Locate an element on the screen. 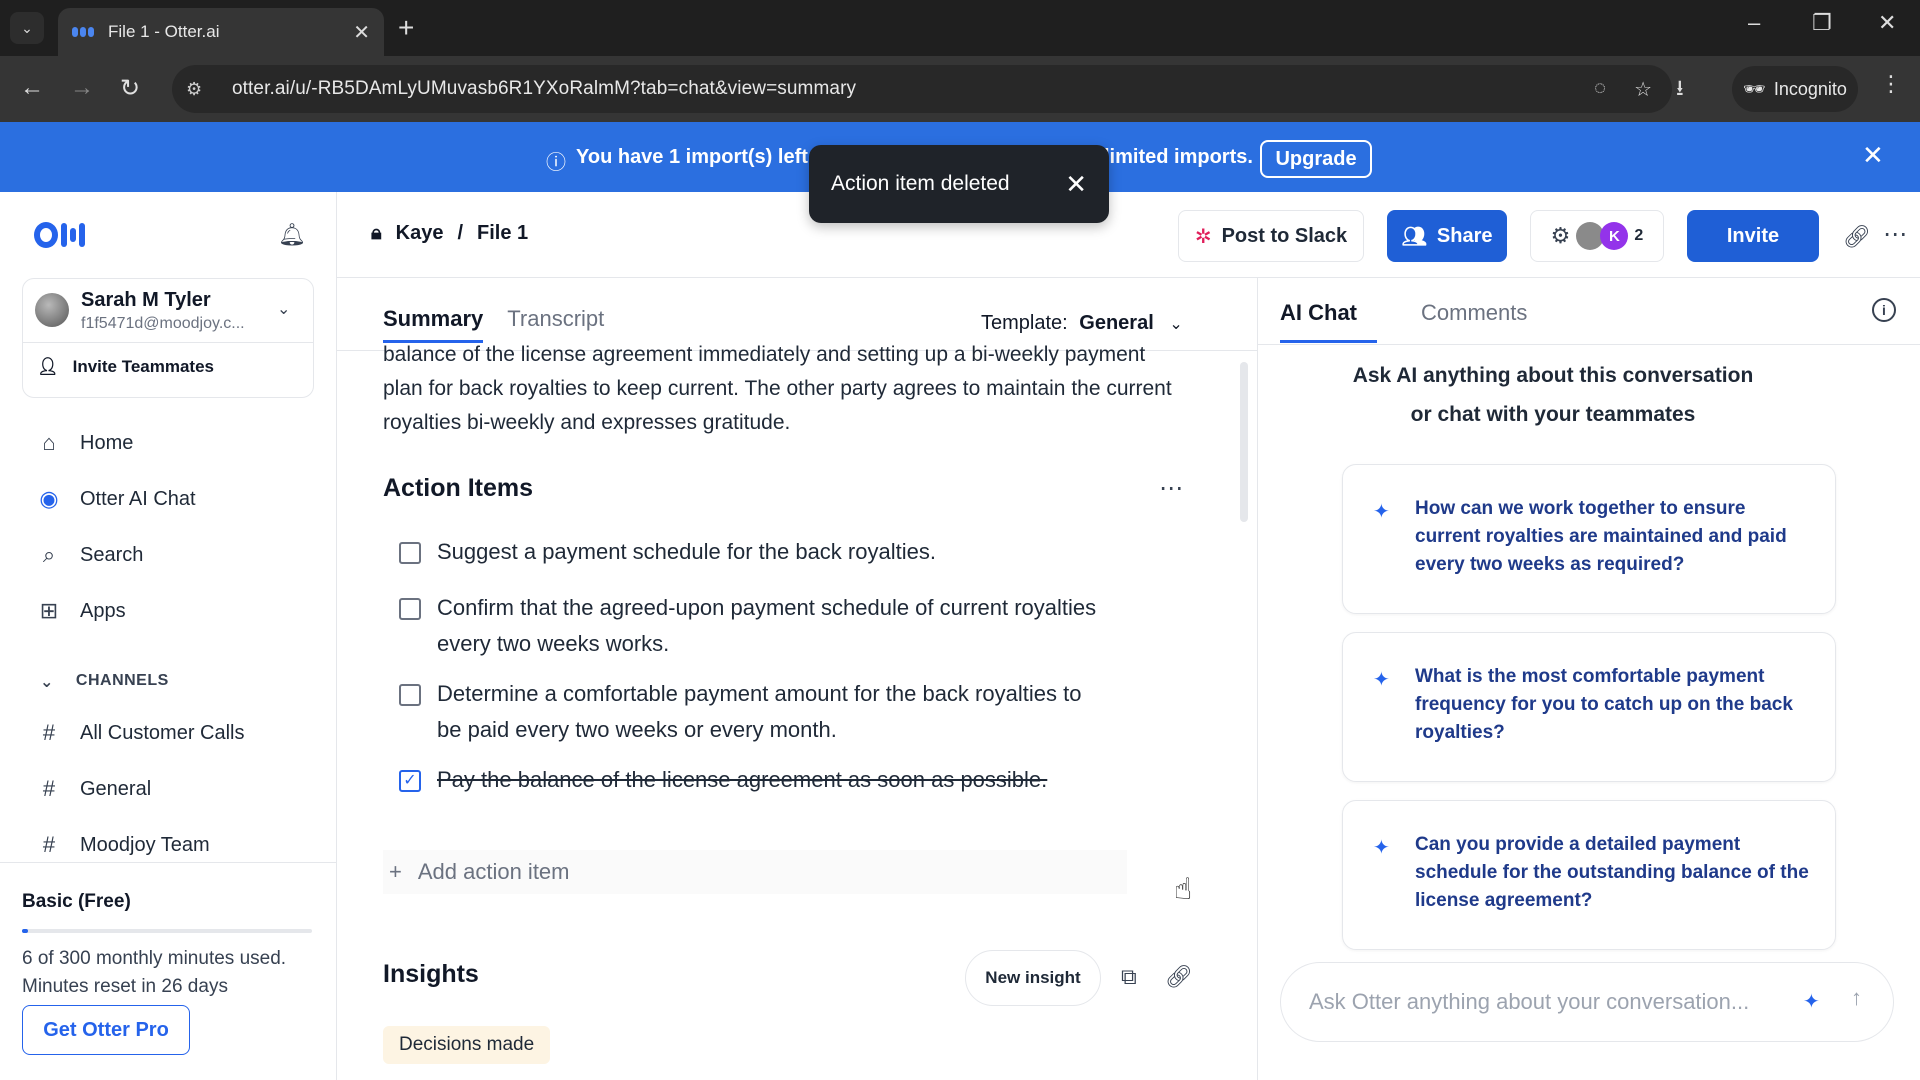 Image resolution: width=1920 pixels, height=1080 pixels. lock-icon: 🔒︎ is located at coordinates (376, 233).